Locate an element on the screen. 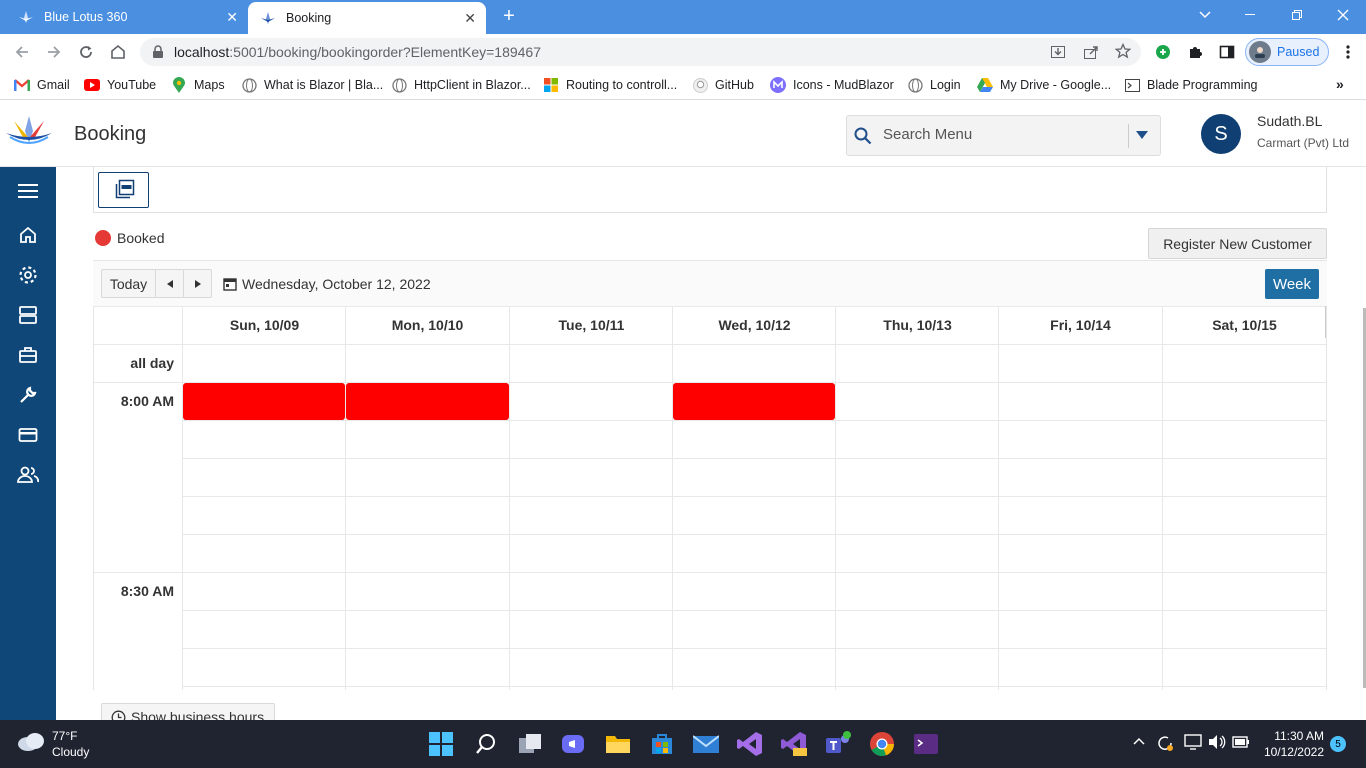  time-label-800: 8:00 AM is located at coordinates (147, 401).